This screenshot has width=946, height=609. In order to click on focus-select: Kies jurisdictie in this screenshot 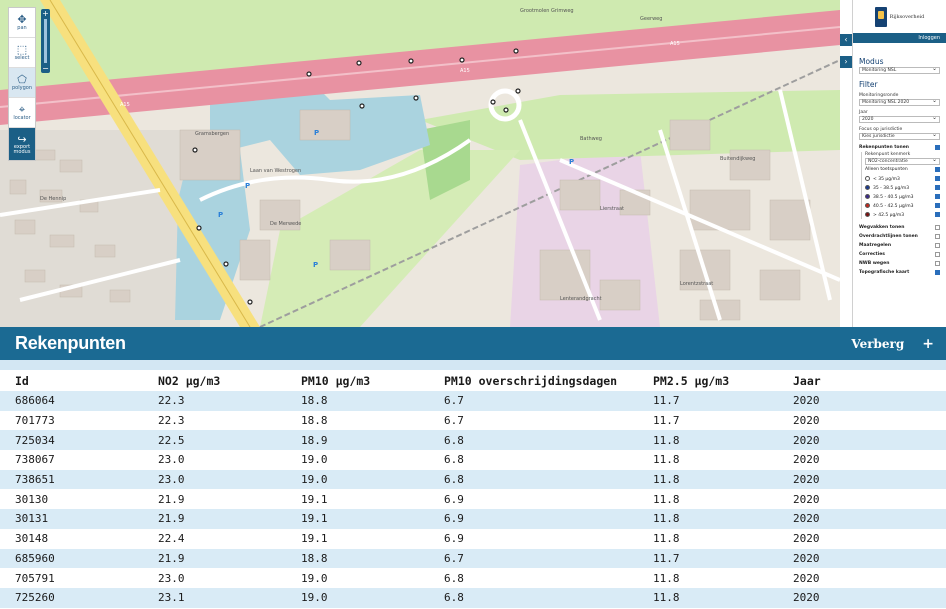, I will do `click(899, 136)`.